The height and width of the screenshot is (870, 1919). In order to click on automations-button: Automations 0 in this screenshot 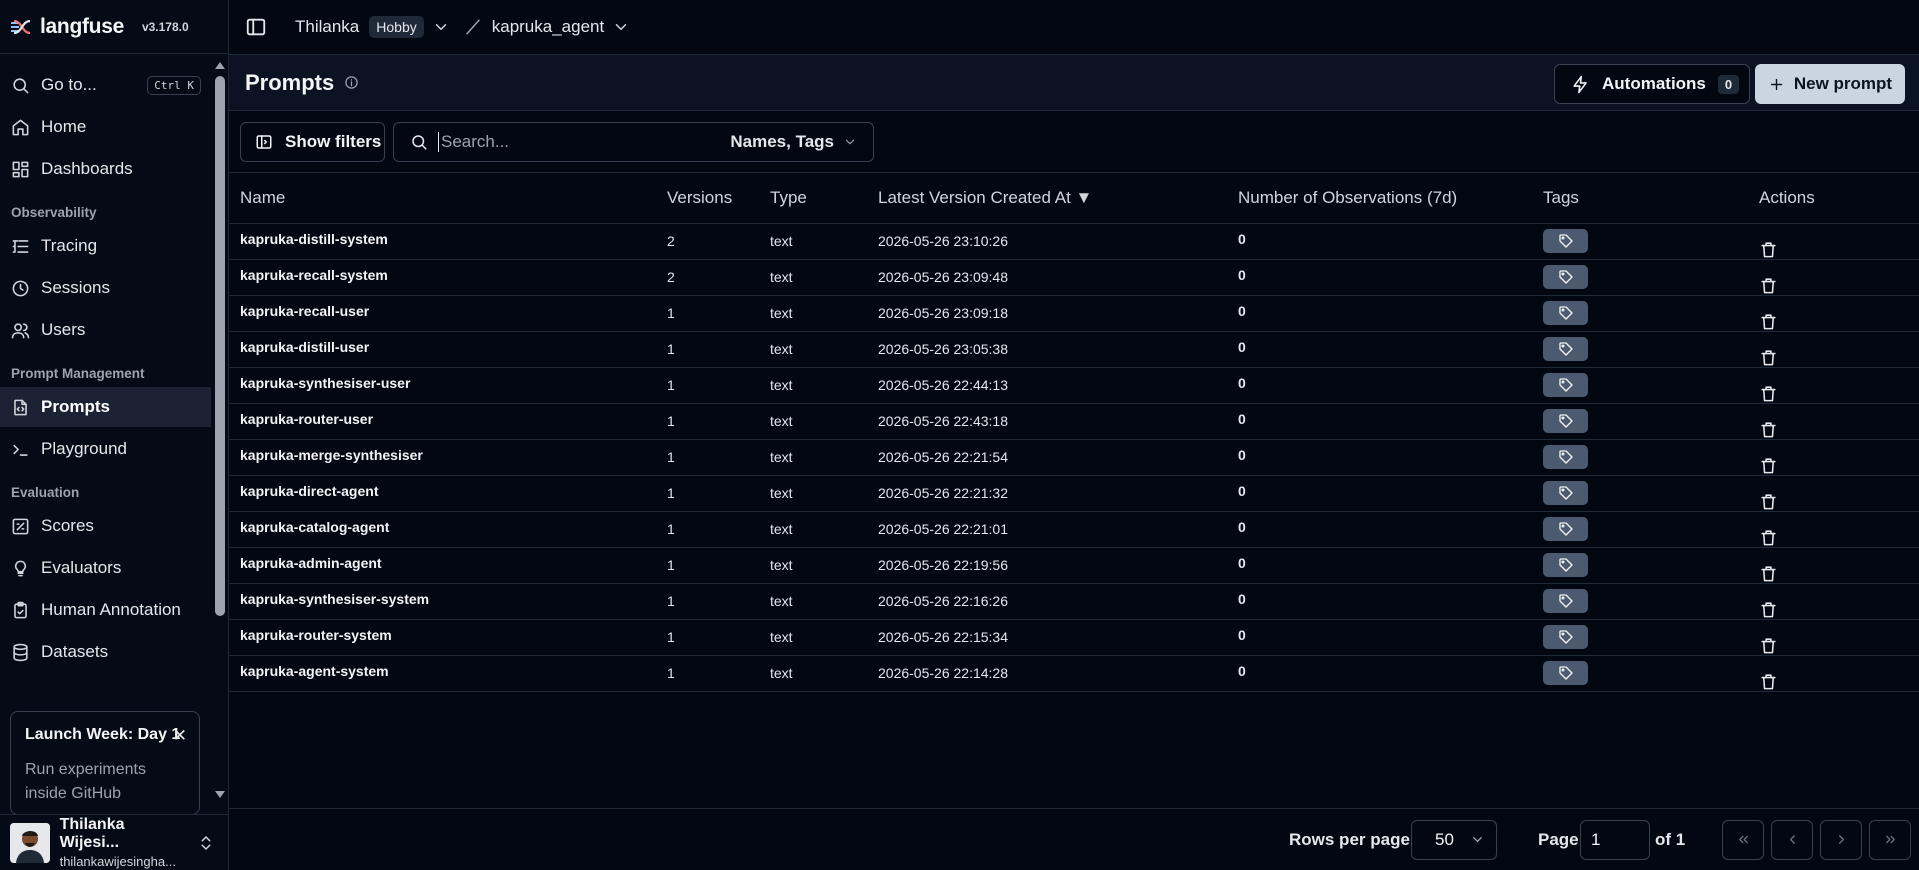, I will do `click(1652, 84)`.